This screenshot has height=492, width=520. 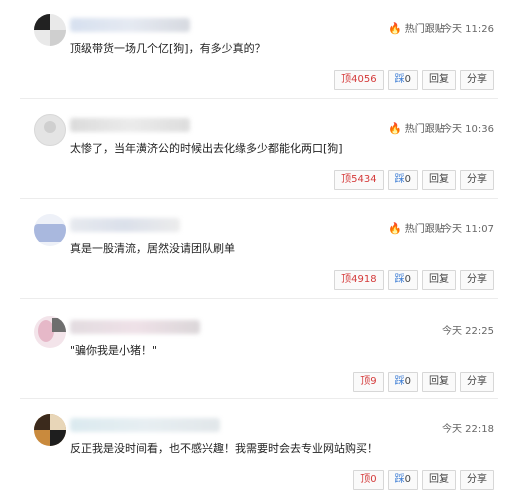 I want to click on comment-time: 今天 10:36, so click(x=468, y=129).